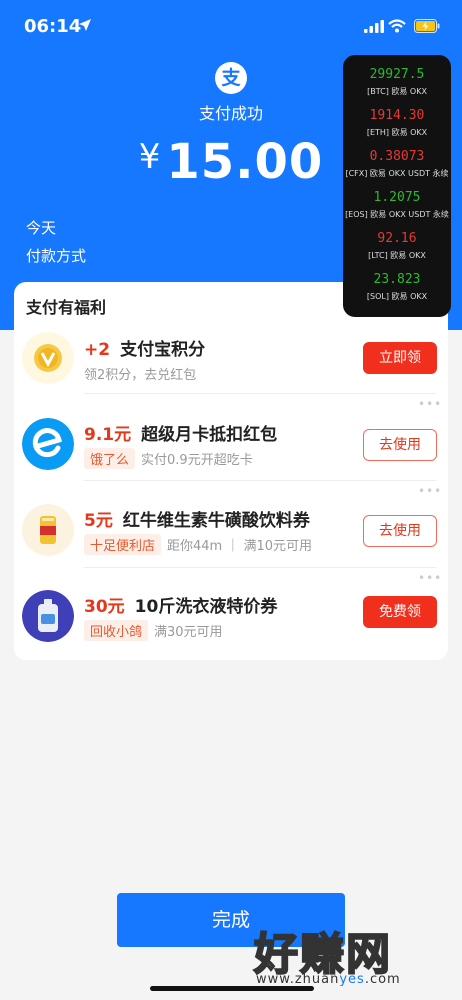  What do you see at coordinates (397, 249) in the screenshot?
I see `ticker-item: 92.16 [LTC] 欧易 OKX` at bounding box center [397, 249].